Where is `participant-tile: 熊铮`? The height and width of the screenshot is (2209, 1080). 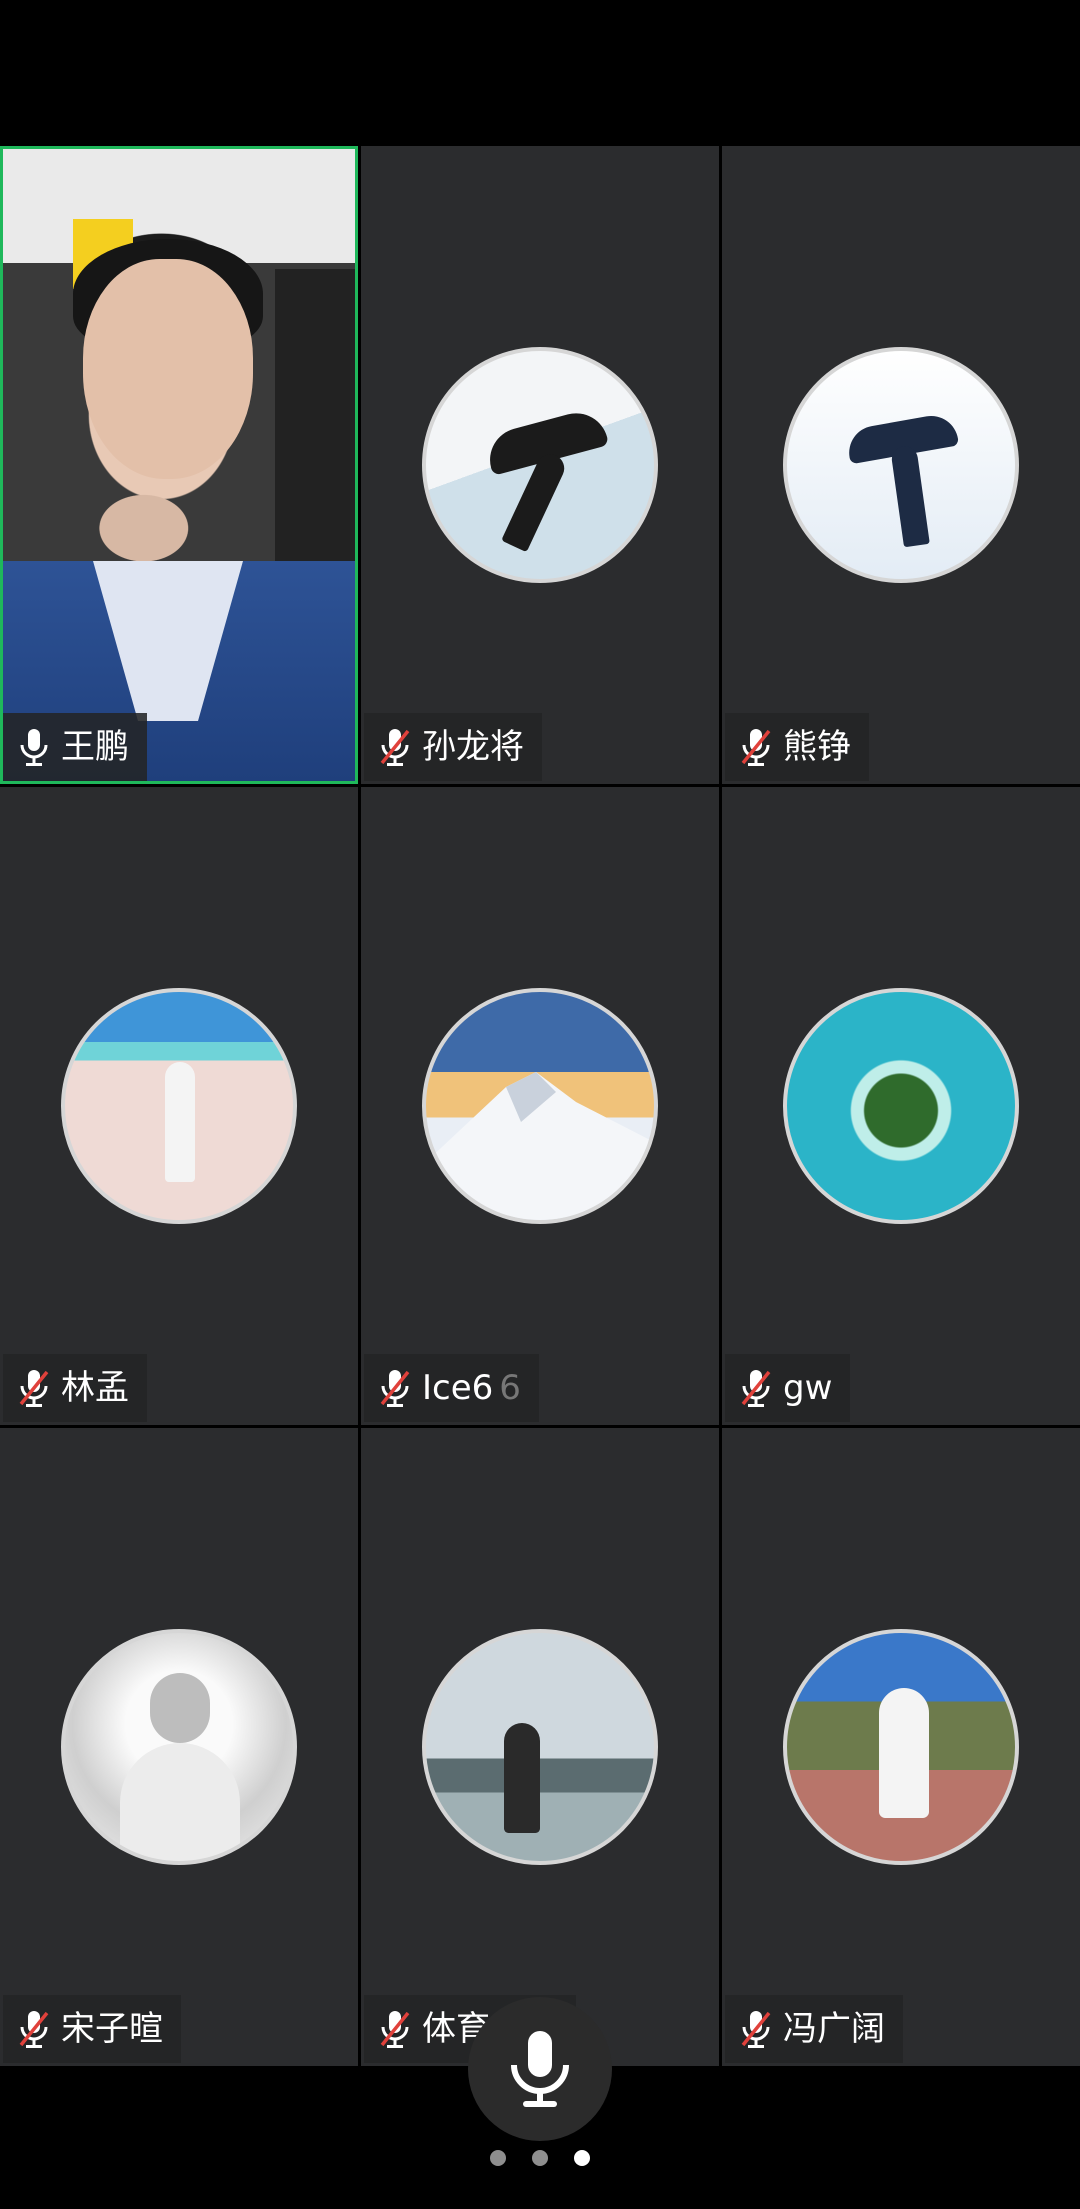 participant-tile: 熊铮 is located at coordinates (901, 465).